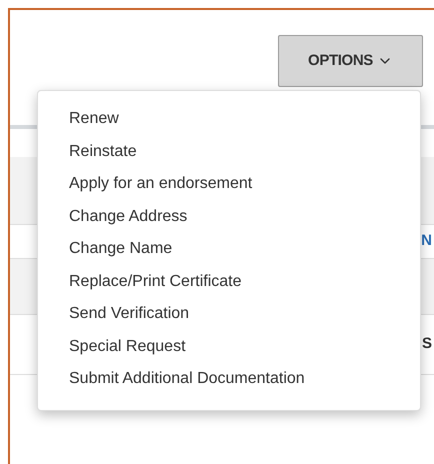 The width and height of the screenshot is (434, 464). Describe the element at coordinates (229, 314) in the screenshot. I see `menu-item: Send Verification` at that location.